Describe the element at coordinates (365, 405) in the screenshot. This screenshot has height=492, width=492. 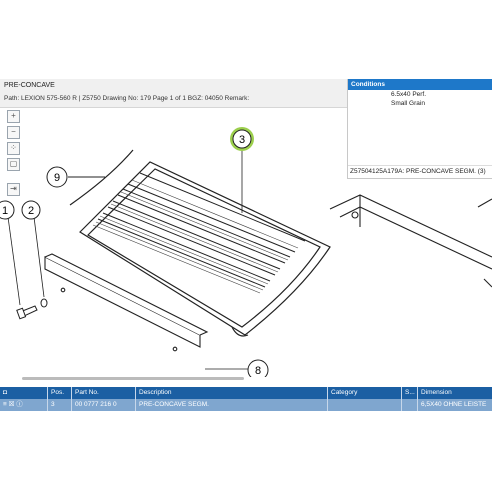
I see `cell-category` at that location.